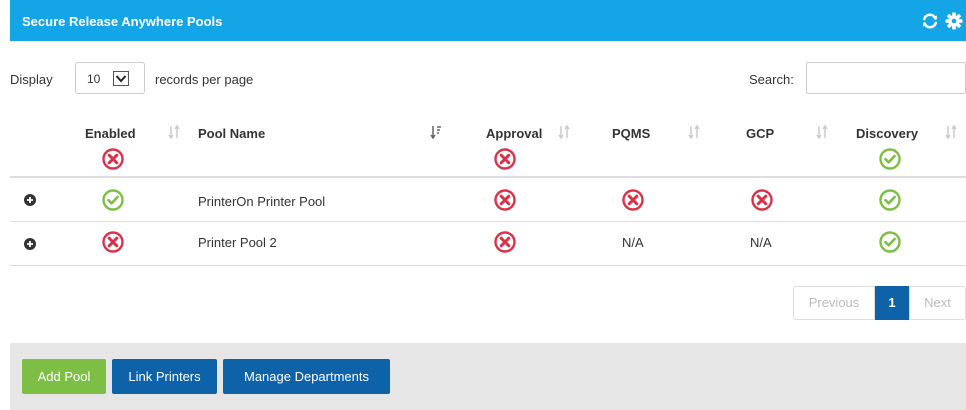 Image resolution: width=966 pixels, height=410 pixels. I want to click on pool-name-cell: PrinterOn Printer Pool, so click(262, 201).